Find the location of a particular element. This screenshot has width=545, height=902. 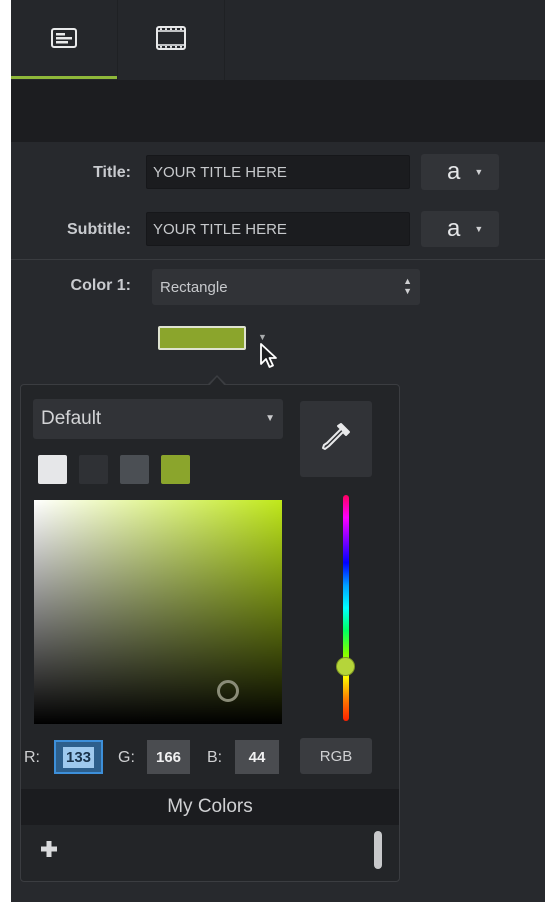

properties-panel-icon is located at coordinates (64, 40).